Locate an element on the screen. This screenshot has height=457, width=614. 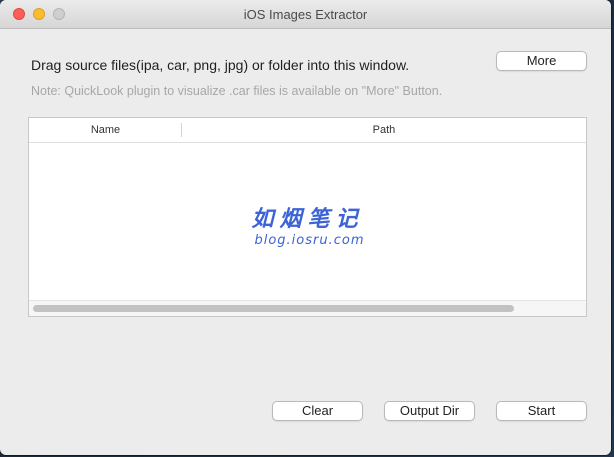
table-header: Name Path is located at coordinates (307, 130).